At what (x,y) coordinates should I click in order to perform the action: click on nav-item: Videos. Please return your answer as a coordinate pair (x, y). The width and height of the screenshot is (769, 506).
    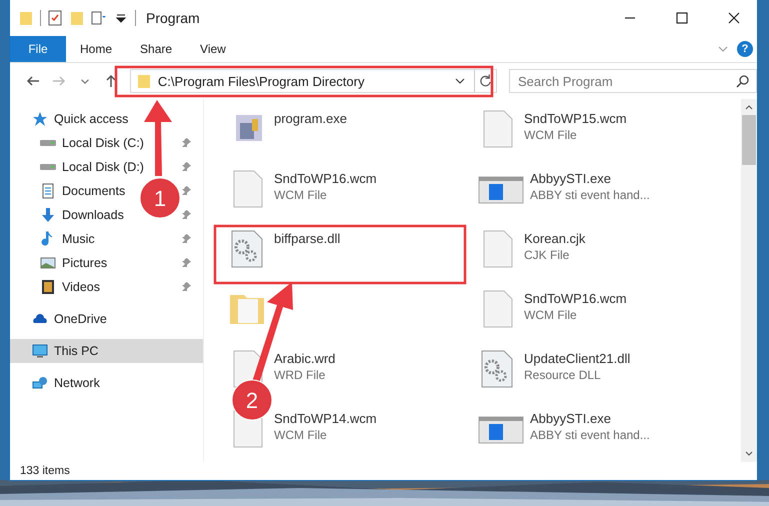
    Looking at the image, I should click on (106, 287).